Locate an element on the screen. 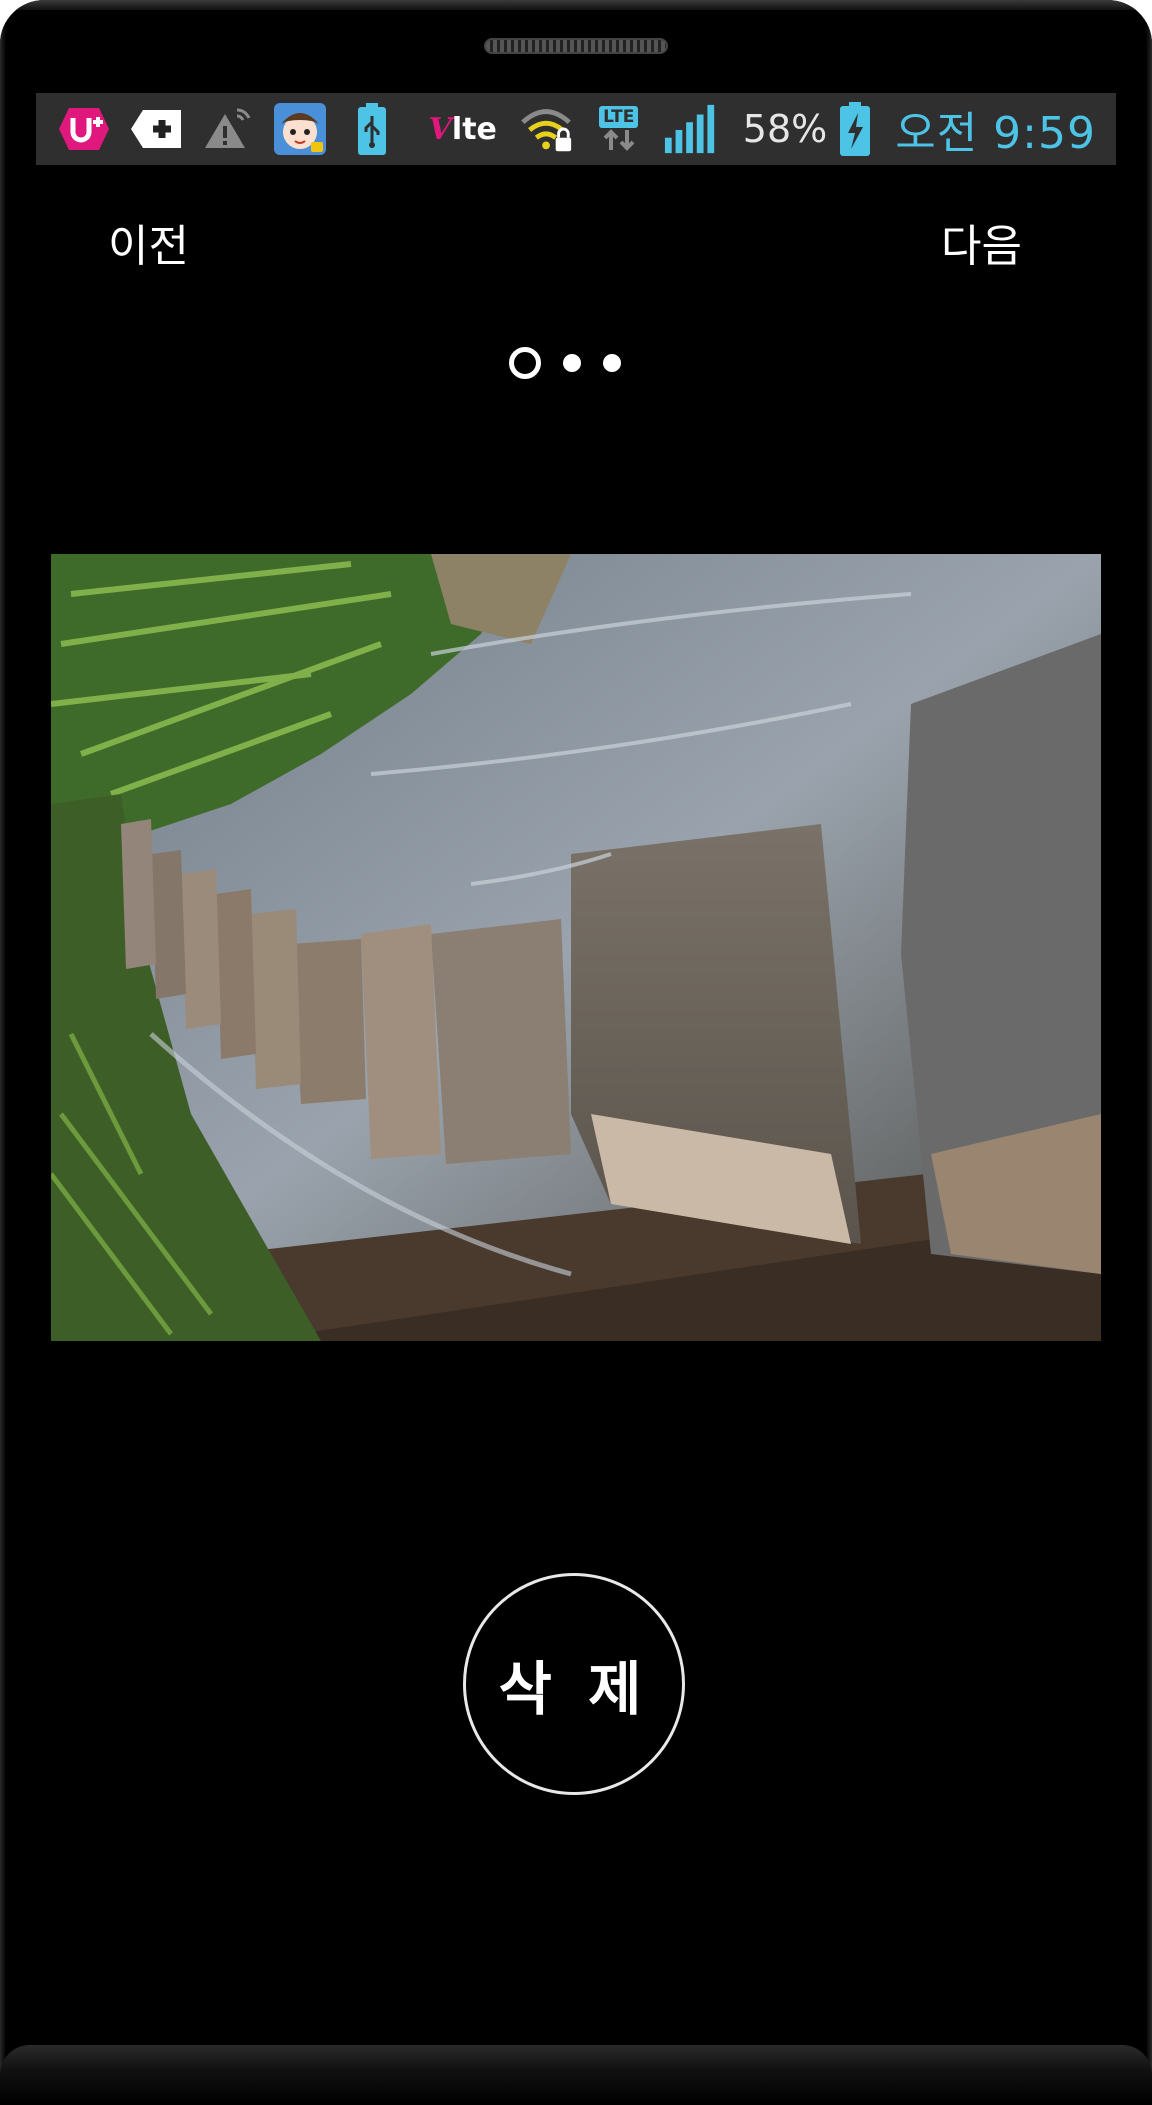 This screenshot has height=2105, width=1152. lte-label: LTE is located at coordinates (619, 117).